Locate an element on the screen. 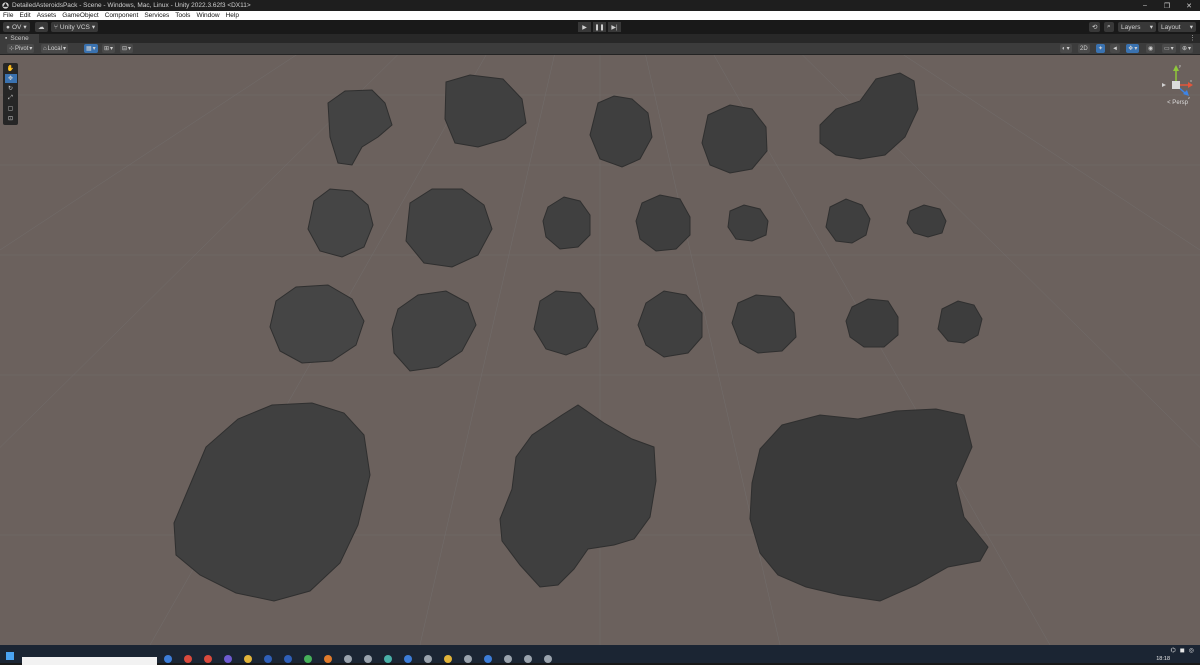 The image size is (1200, 665). rect-tool-button: ▢ is located at coordinates (11, 108).